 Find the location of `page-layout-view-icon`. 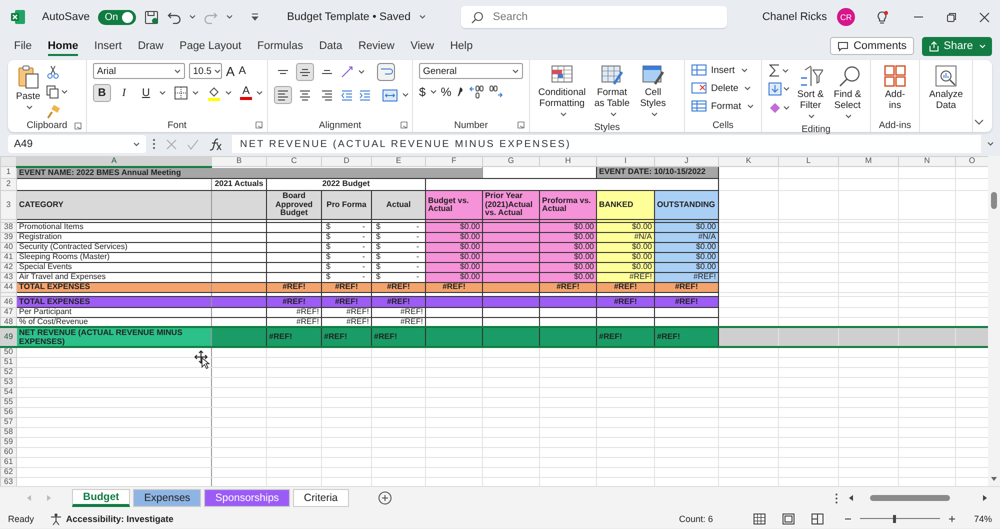

page-layout-view-icon is located at coordinates (788, 518).